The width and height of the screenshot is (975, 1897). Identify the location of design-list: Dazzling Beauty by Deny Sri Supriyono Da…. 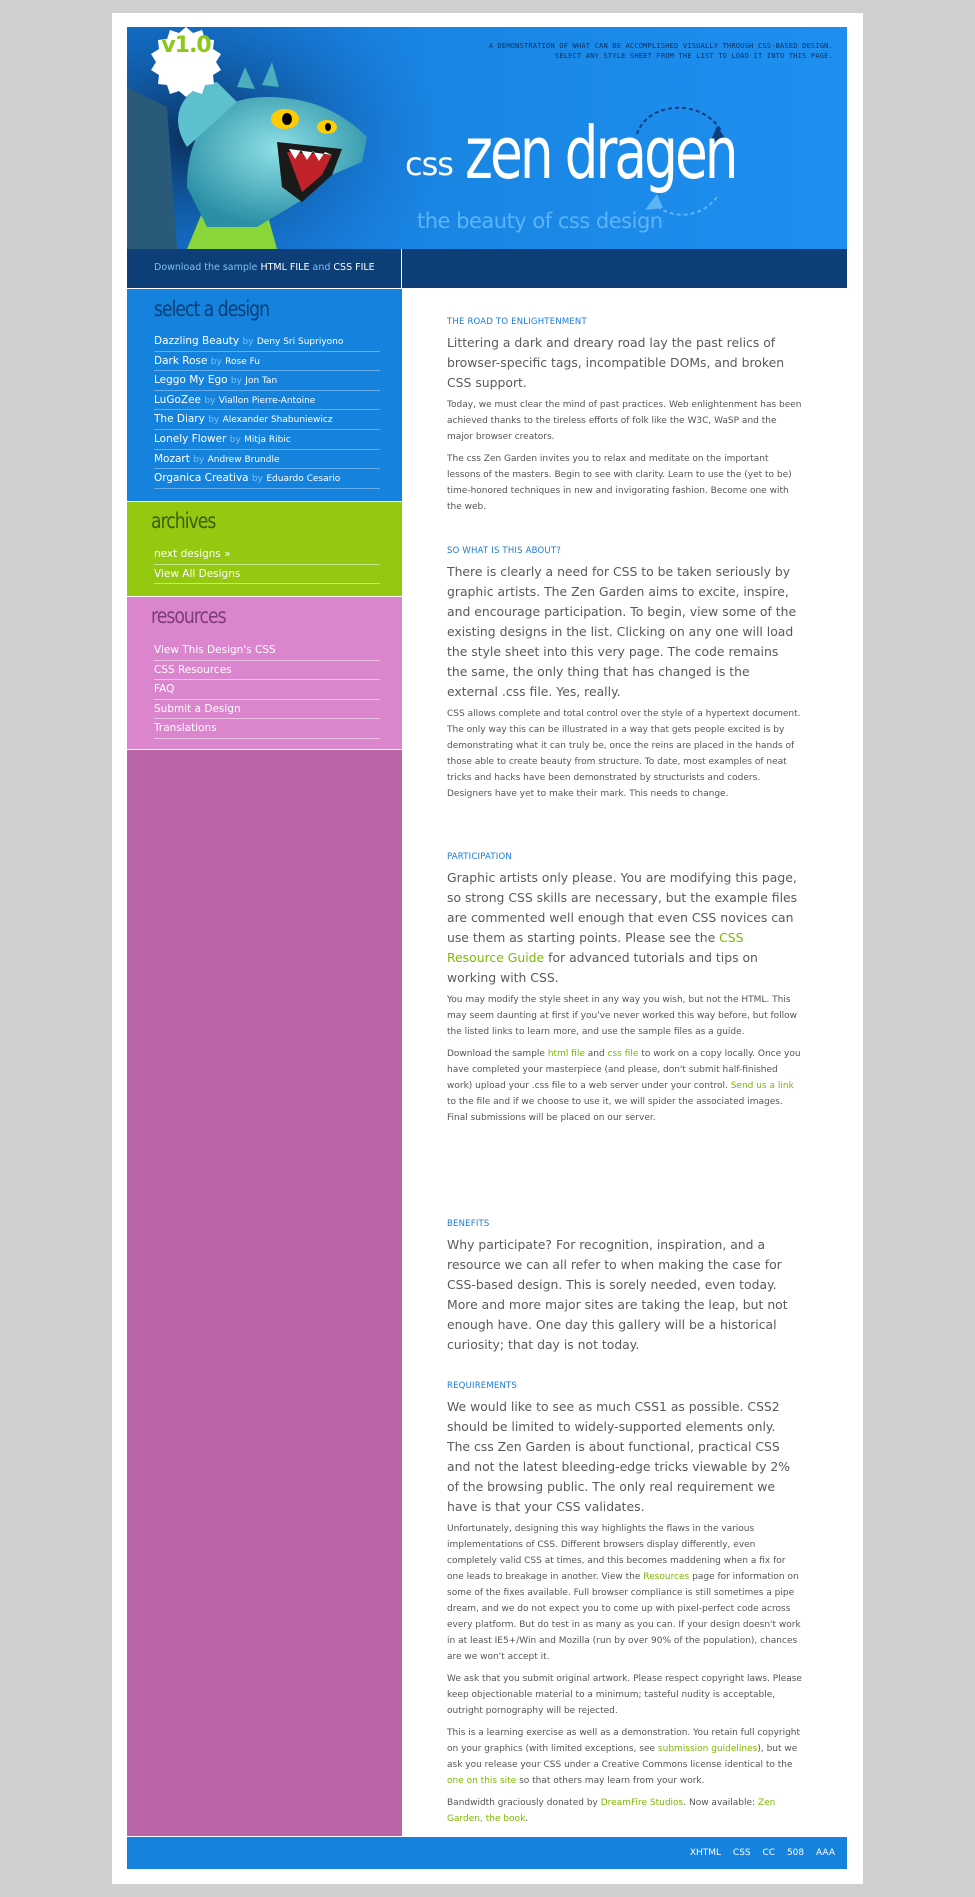
(267, 410).